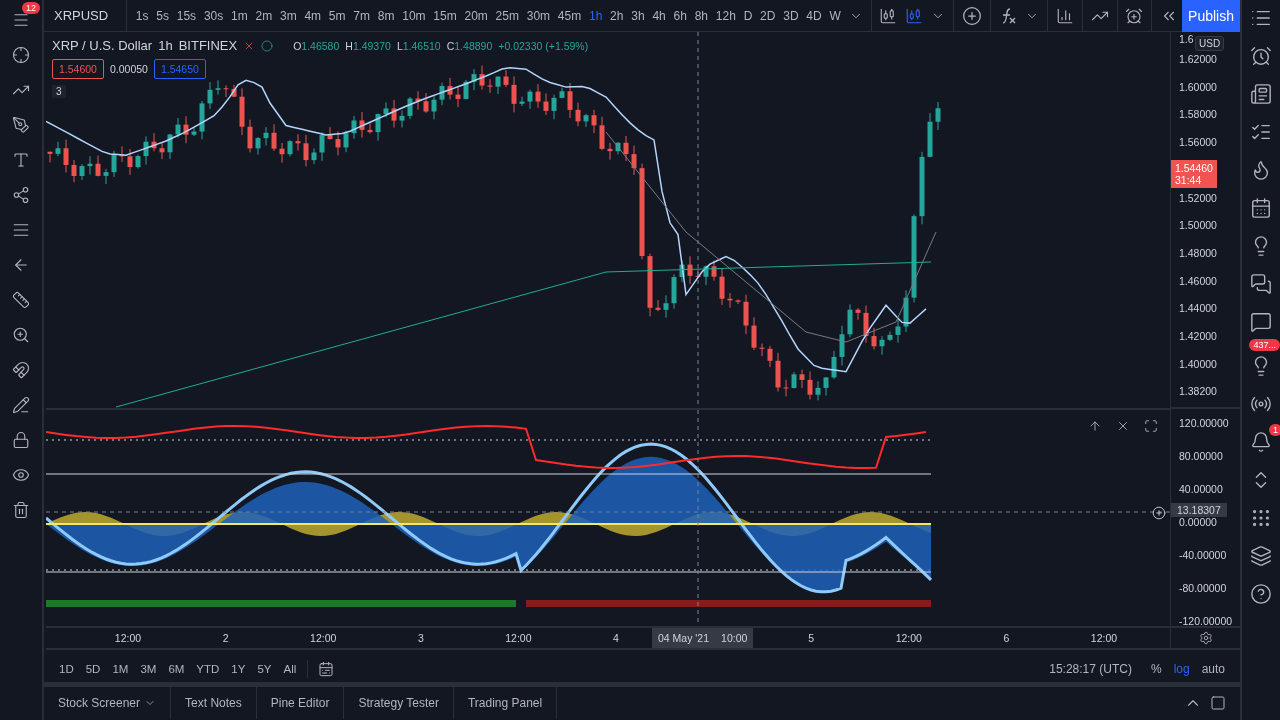 This screenshot has width=1280, height=720. I want to click on help-icon, so click(1261, 594).